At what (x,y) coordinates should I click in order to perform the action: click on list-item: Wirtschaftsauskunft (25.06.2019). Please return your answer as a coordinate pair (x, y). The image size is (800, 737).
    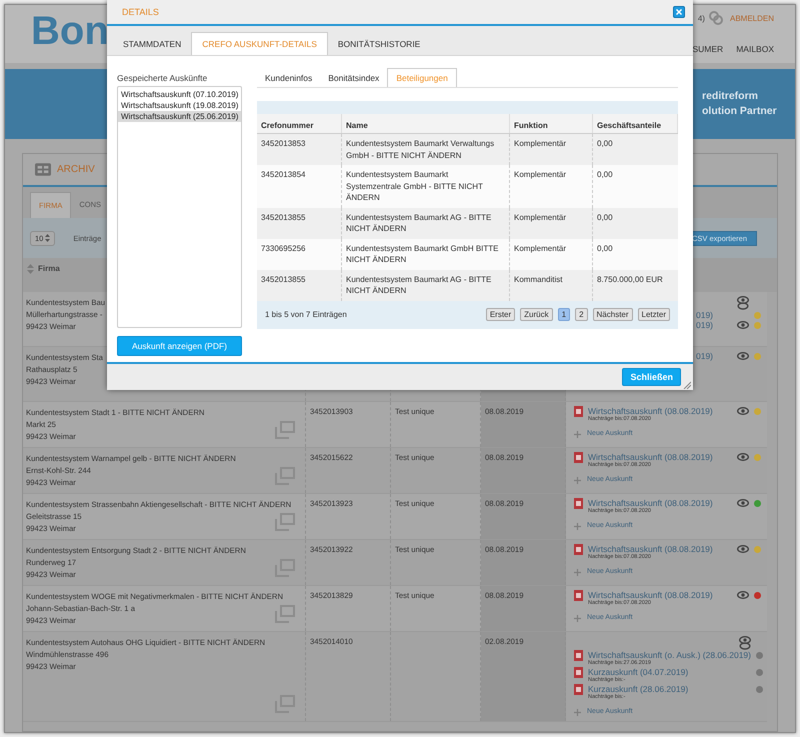
    Looking at the image, I should click on (180, 116).